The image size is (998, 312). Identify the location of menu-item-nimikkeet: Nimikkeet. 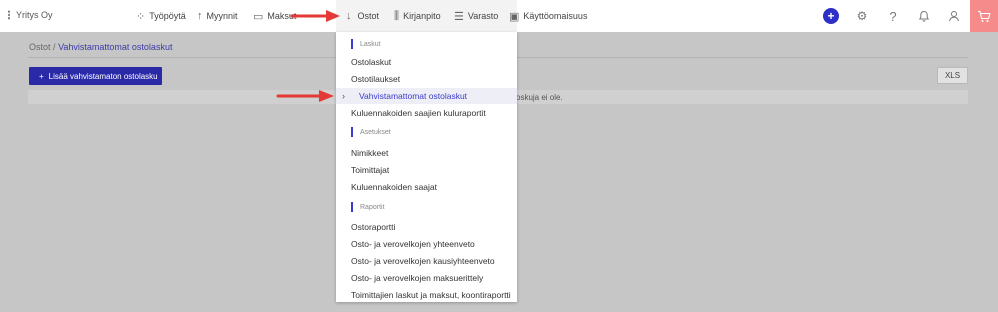
(426, 153).